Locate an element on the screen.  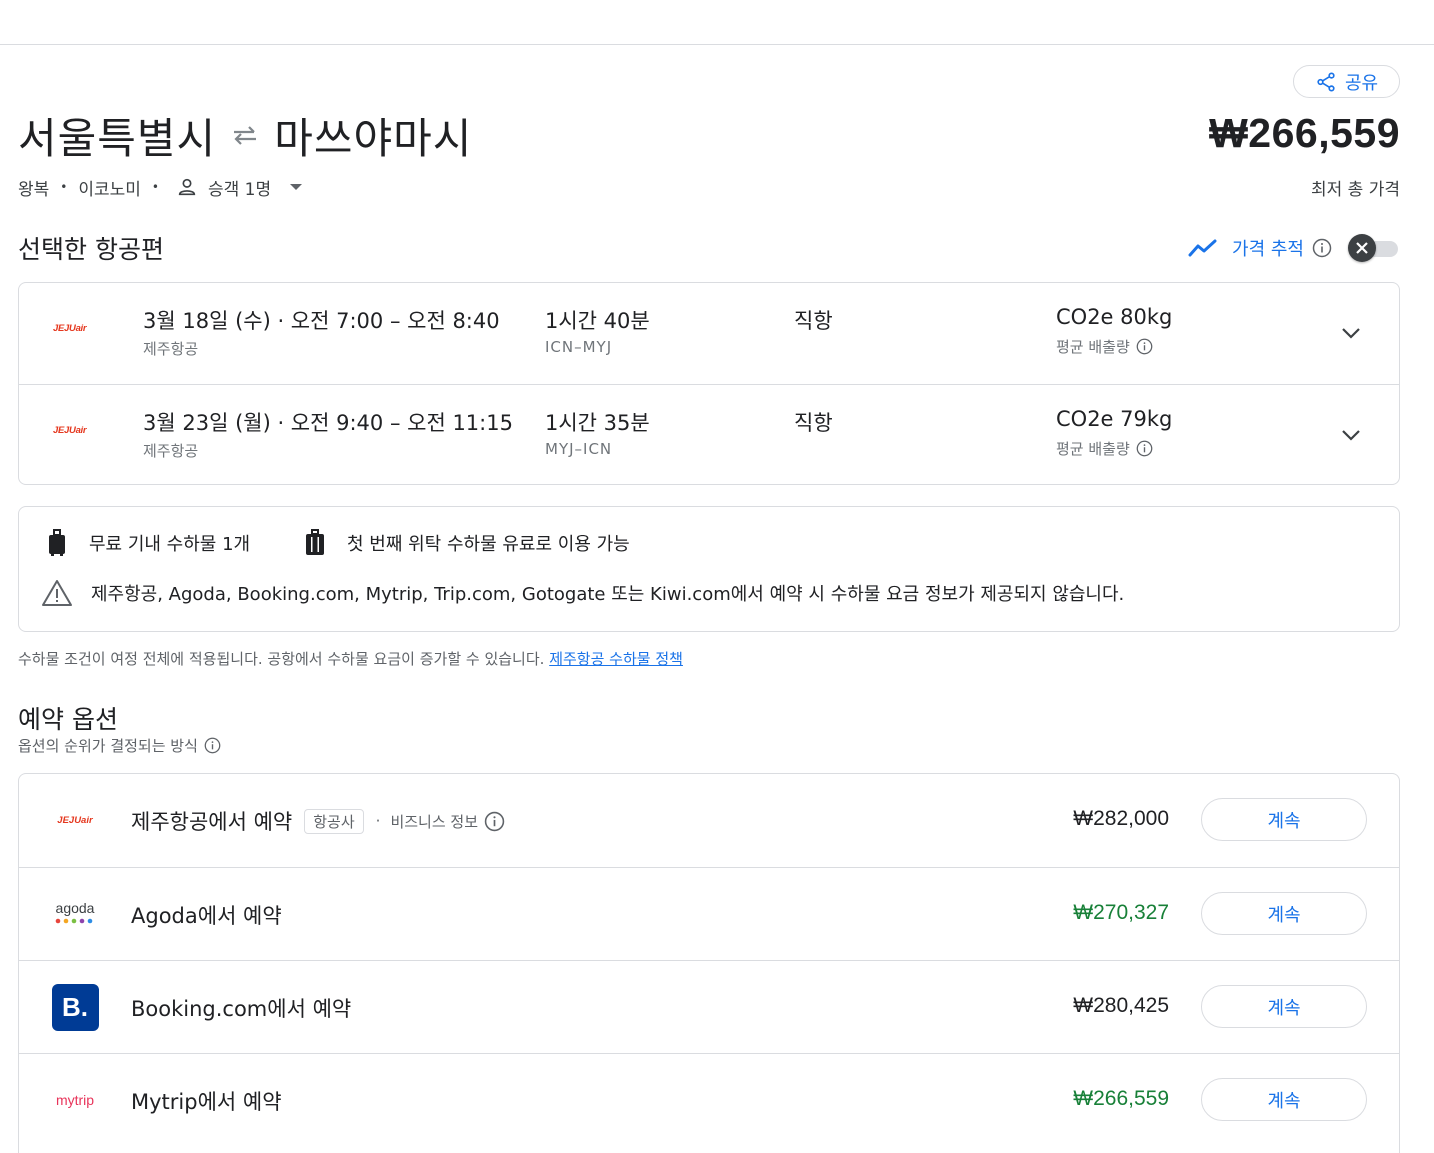
cabin-class: 이코노미 is located at coordinates (109, 189).